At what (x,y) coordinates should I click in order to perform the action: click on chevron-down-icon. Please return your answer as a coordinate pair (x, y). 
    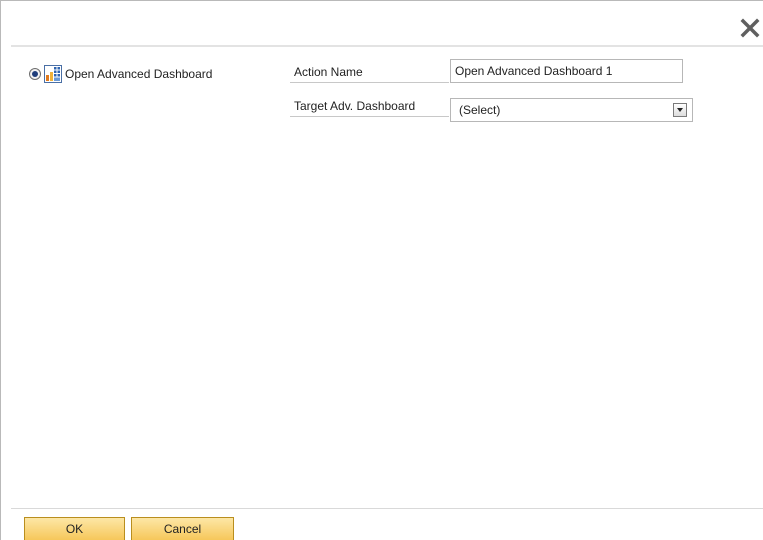
    Looking at the image, I should click on (680, 110).